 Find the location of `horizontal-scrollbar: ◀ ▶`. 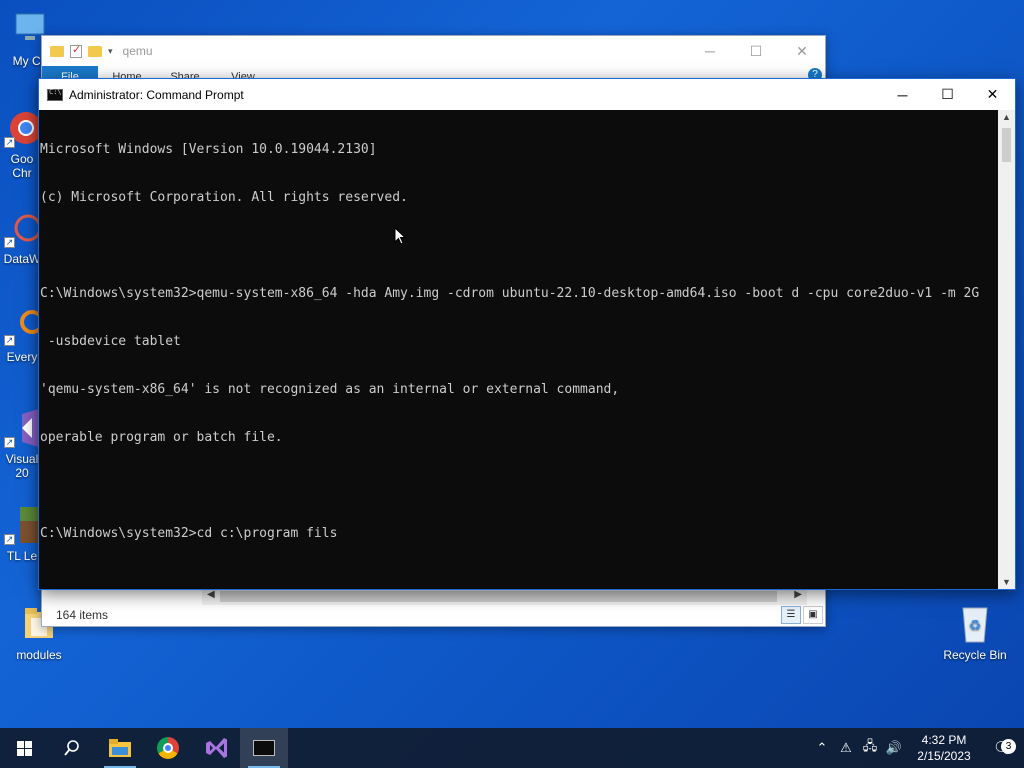

horizontal-scrollbar: ◀ ▶ is located at coordinates (504, 596).